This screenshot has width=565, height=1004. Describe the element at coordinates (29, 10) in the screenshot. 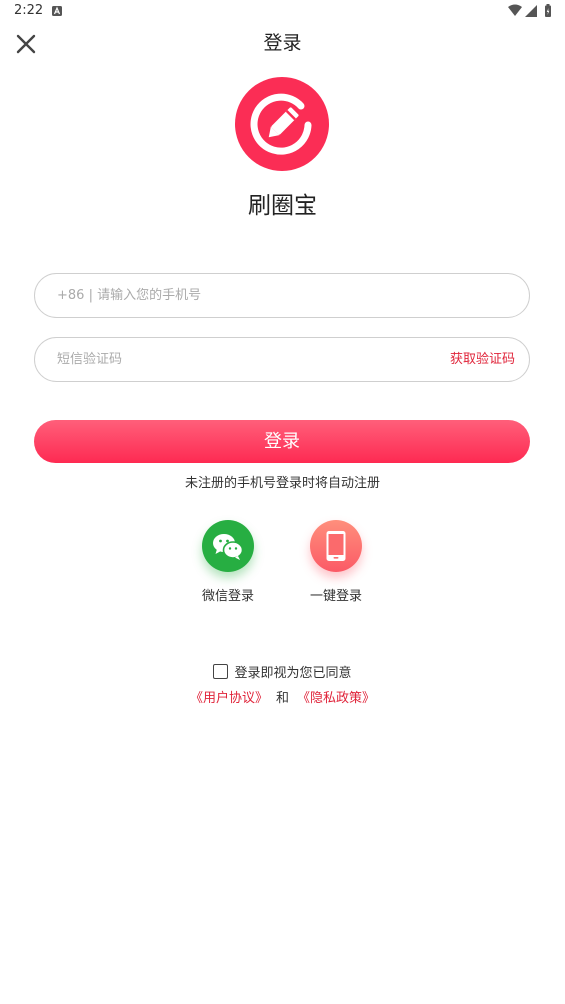

I see `status-time: 2:22` at that location.